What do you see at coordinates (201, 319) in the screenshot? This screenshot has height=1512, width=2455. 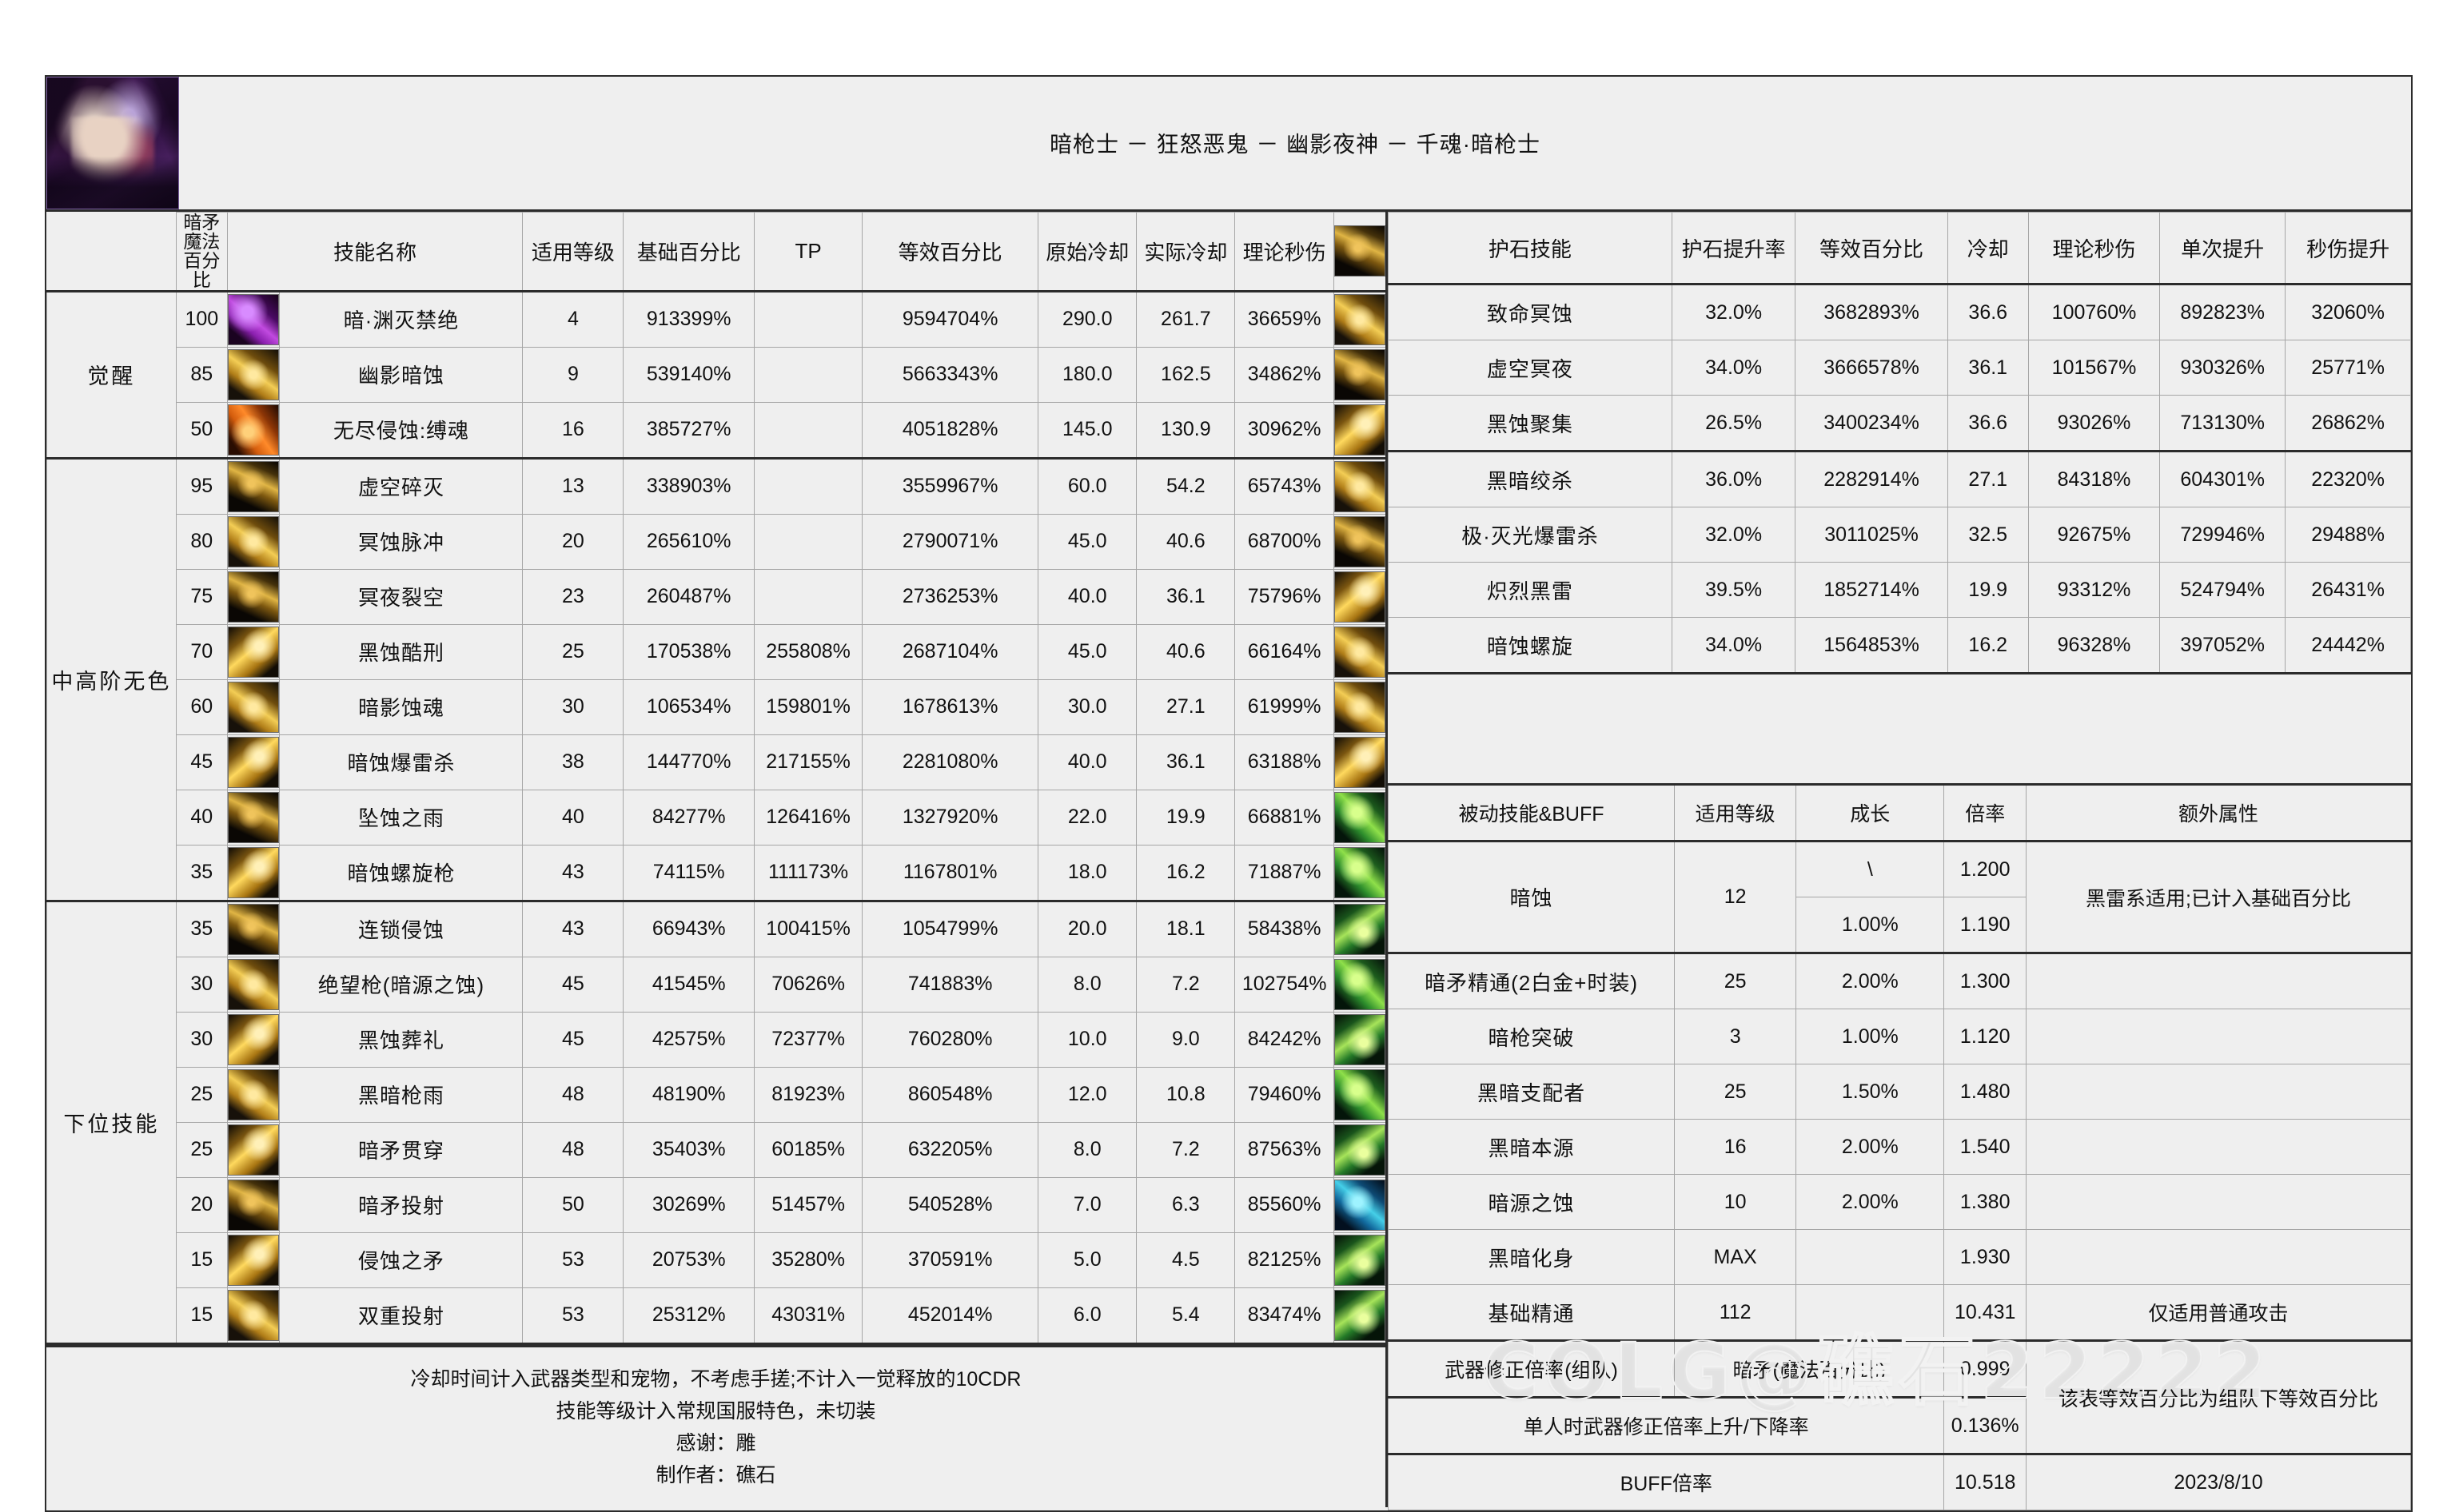 I see `cell-mp-cost: 100` at bounding box center [201, 319].